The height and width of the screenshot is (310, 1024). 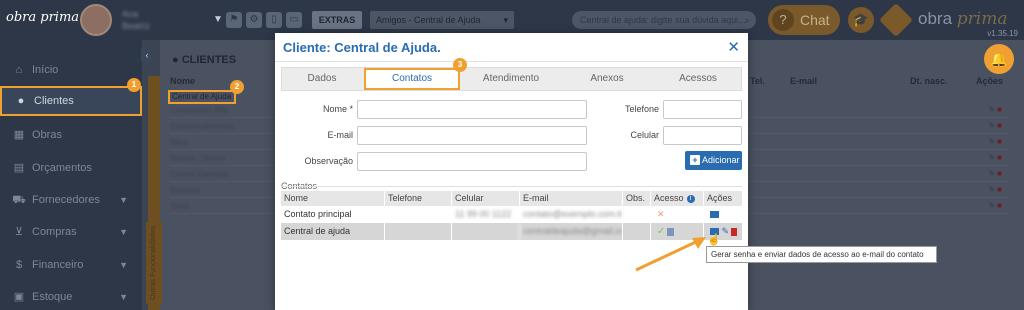 I want to click on cart-icon: ⊻, so click(x=19, y=232).